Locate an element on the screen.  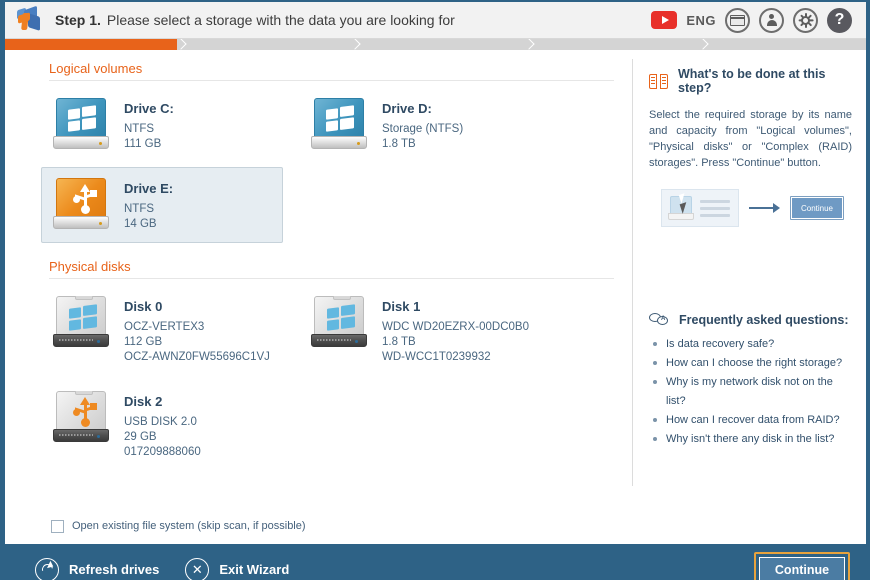
help-illustration: Continue is located at coordinates (756, 208).